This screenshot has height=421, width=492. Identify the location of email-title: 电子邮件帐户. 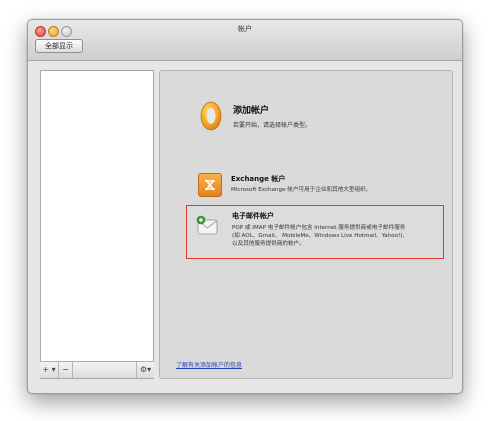
(253, 216).